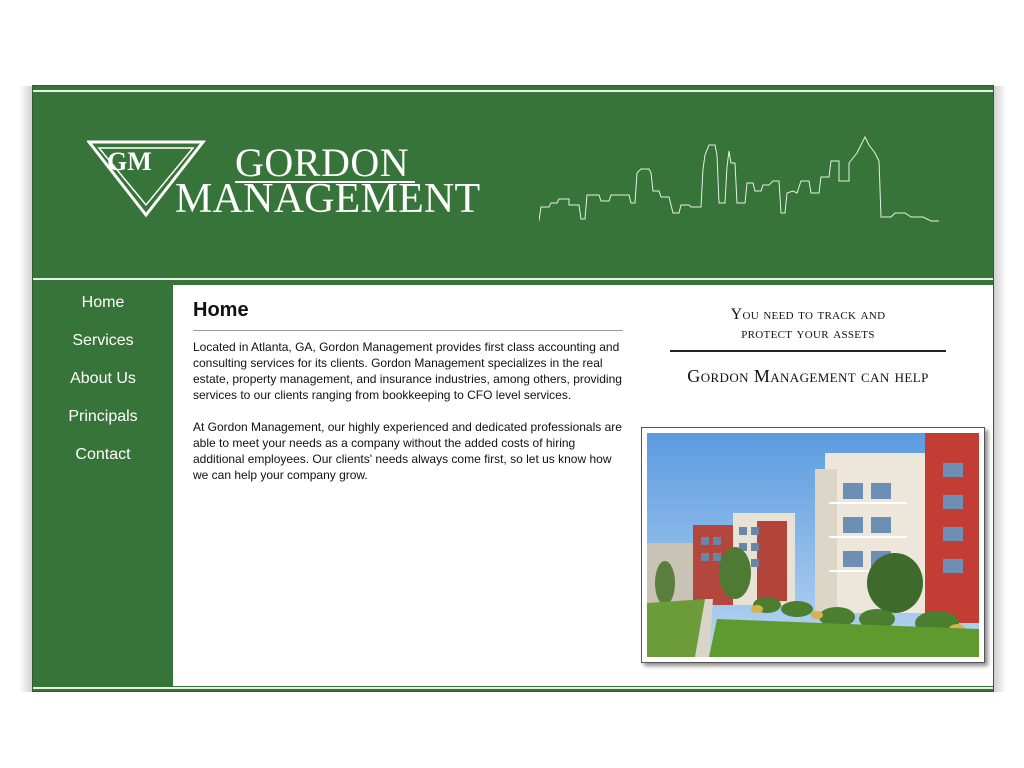 This screenshot has width=1024, height=768. What do you see at coordinates (808, 314) in the screenshot?
I see `tagline-line-1: You need to track and` at bounding box center [808, 314].